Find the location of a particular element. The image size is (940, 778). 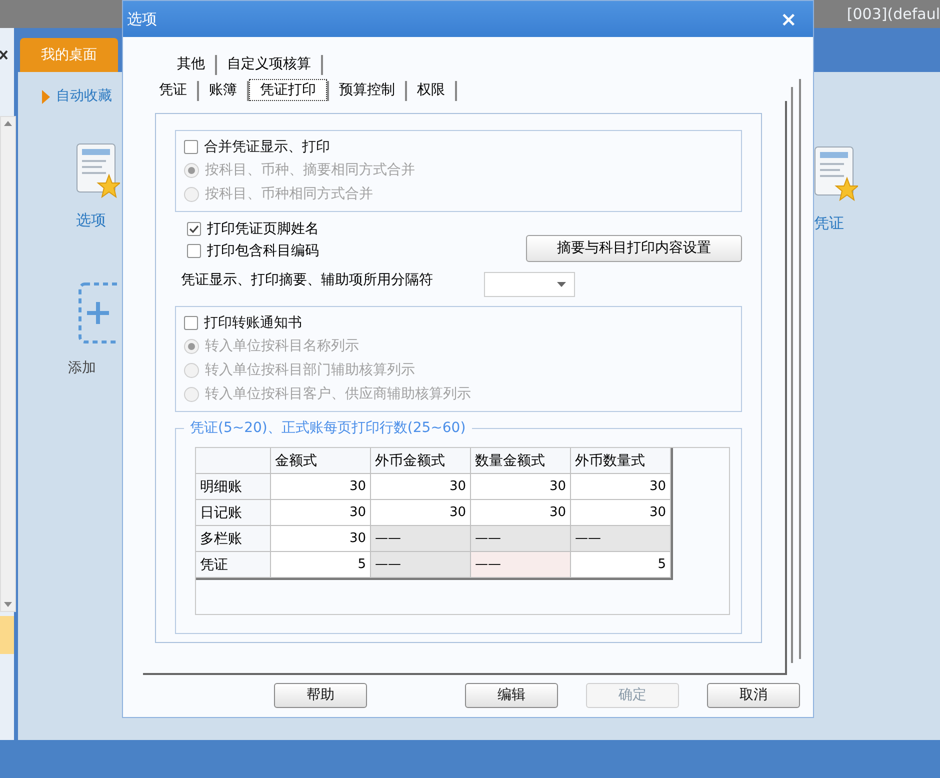

row-header: 多栏账 is located at coordinates (233, 539).